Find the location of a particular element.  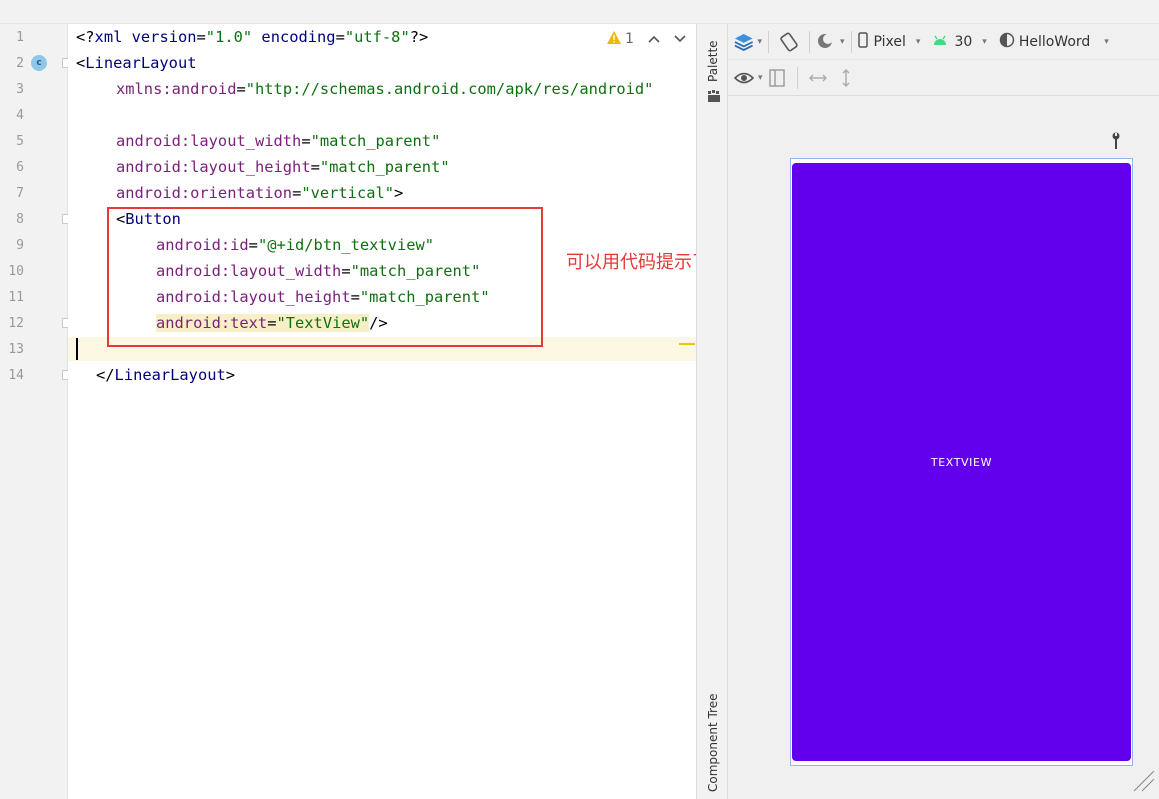

warning-count: 1 is located at coordinates (629, 39).